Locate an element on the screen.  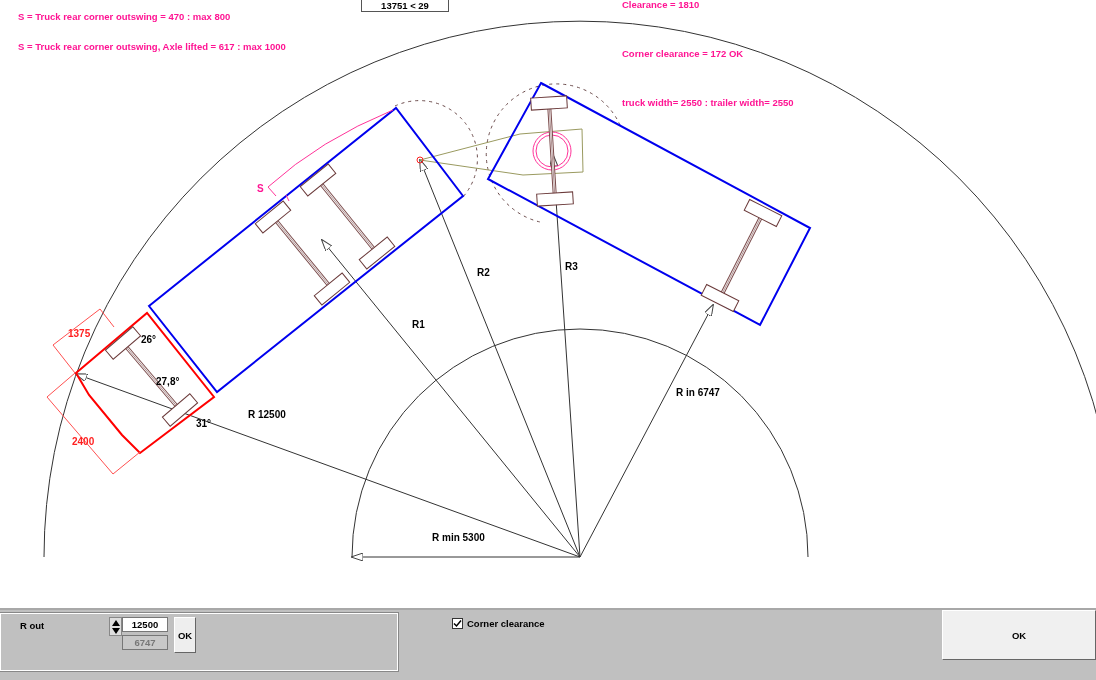
drawing-label: 2400 is located at coordinates (83, 441).